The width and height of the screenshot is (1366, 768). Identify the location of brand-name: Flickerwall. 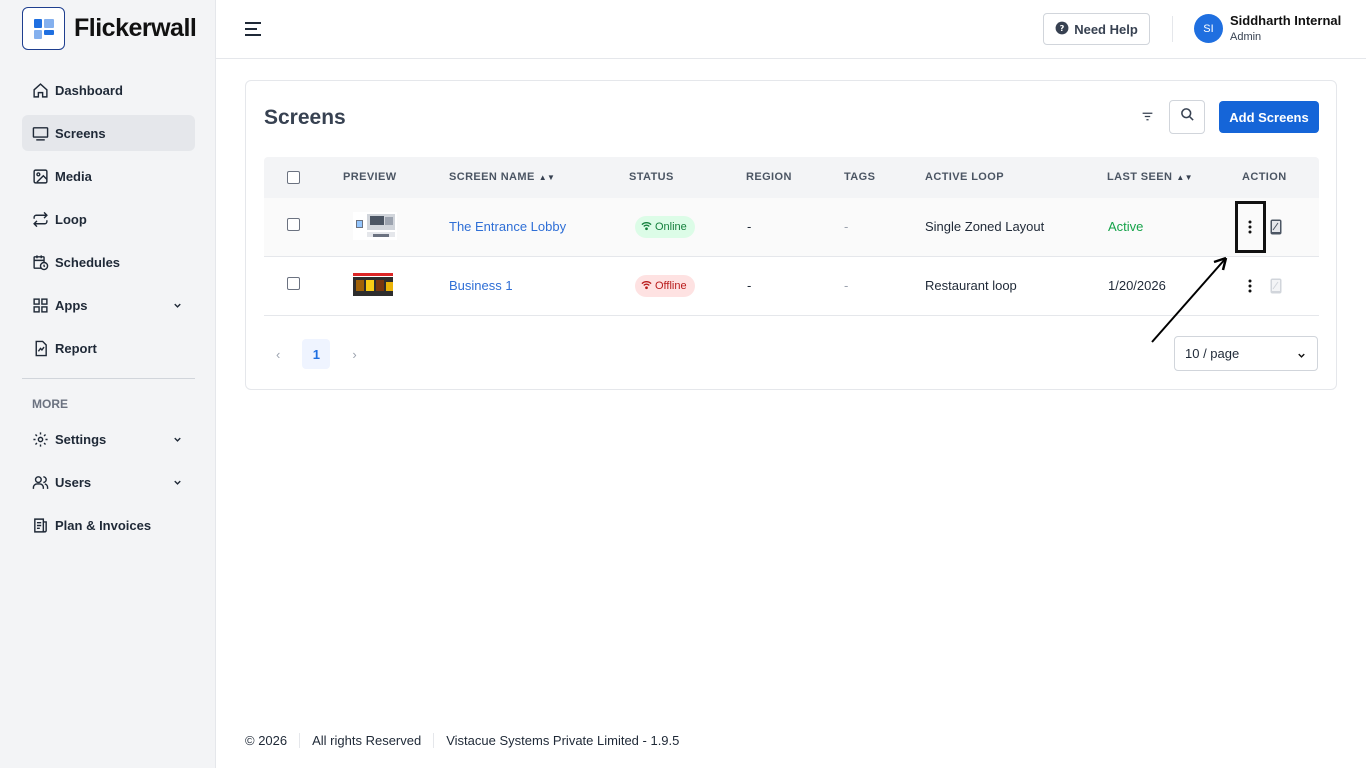
(135, 28).